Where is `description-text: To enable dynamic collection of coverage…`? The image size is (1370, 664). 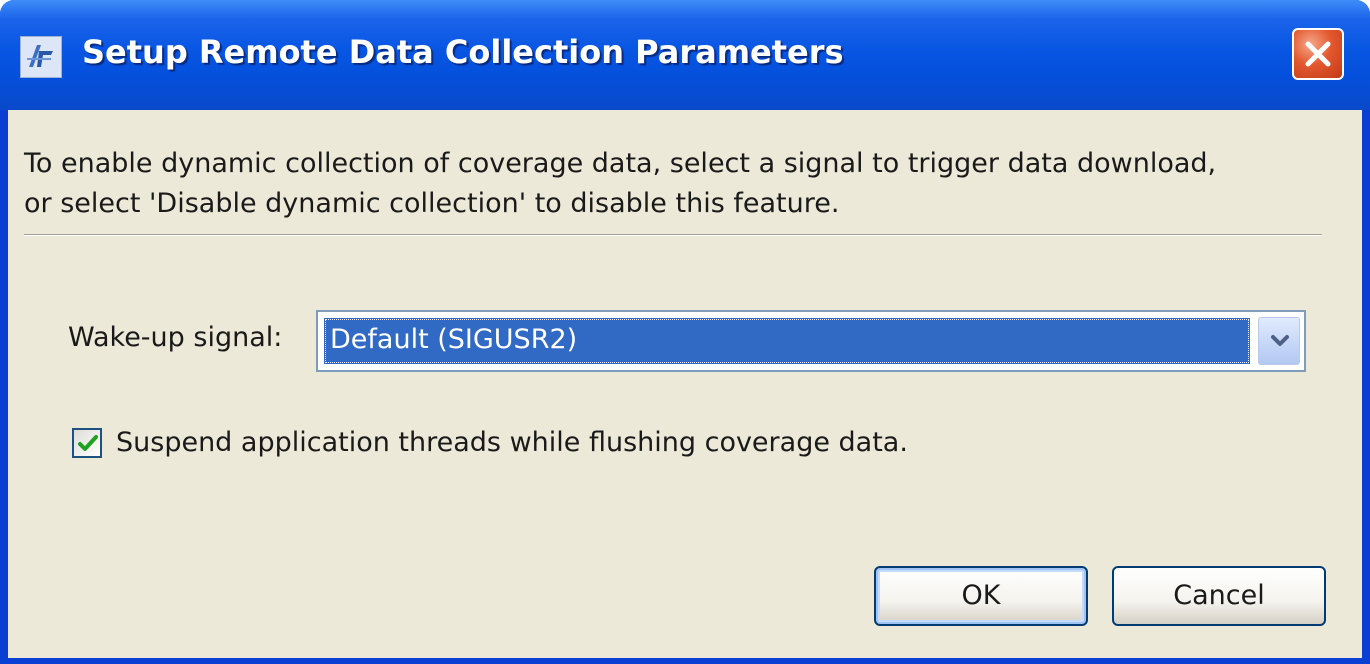
description-text: To enable dynamic collection of coverage… is located at coordinates (684, 184).